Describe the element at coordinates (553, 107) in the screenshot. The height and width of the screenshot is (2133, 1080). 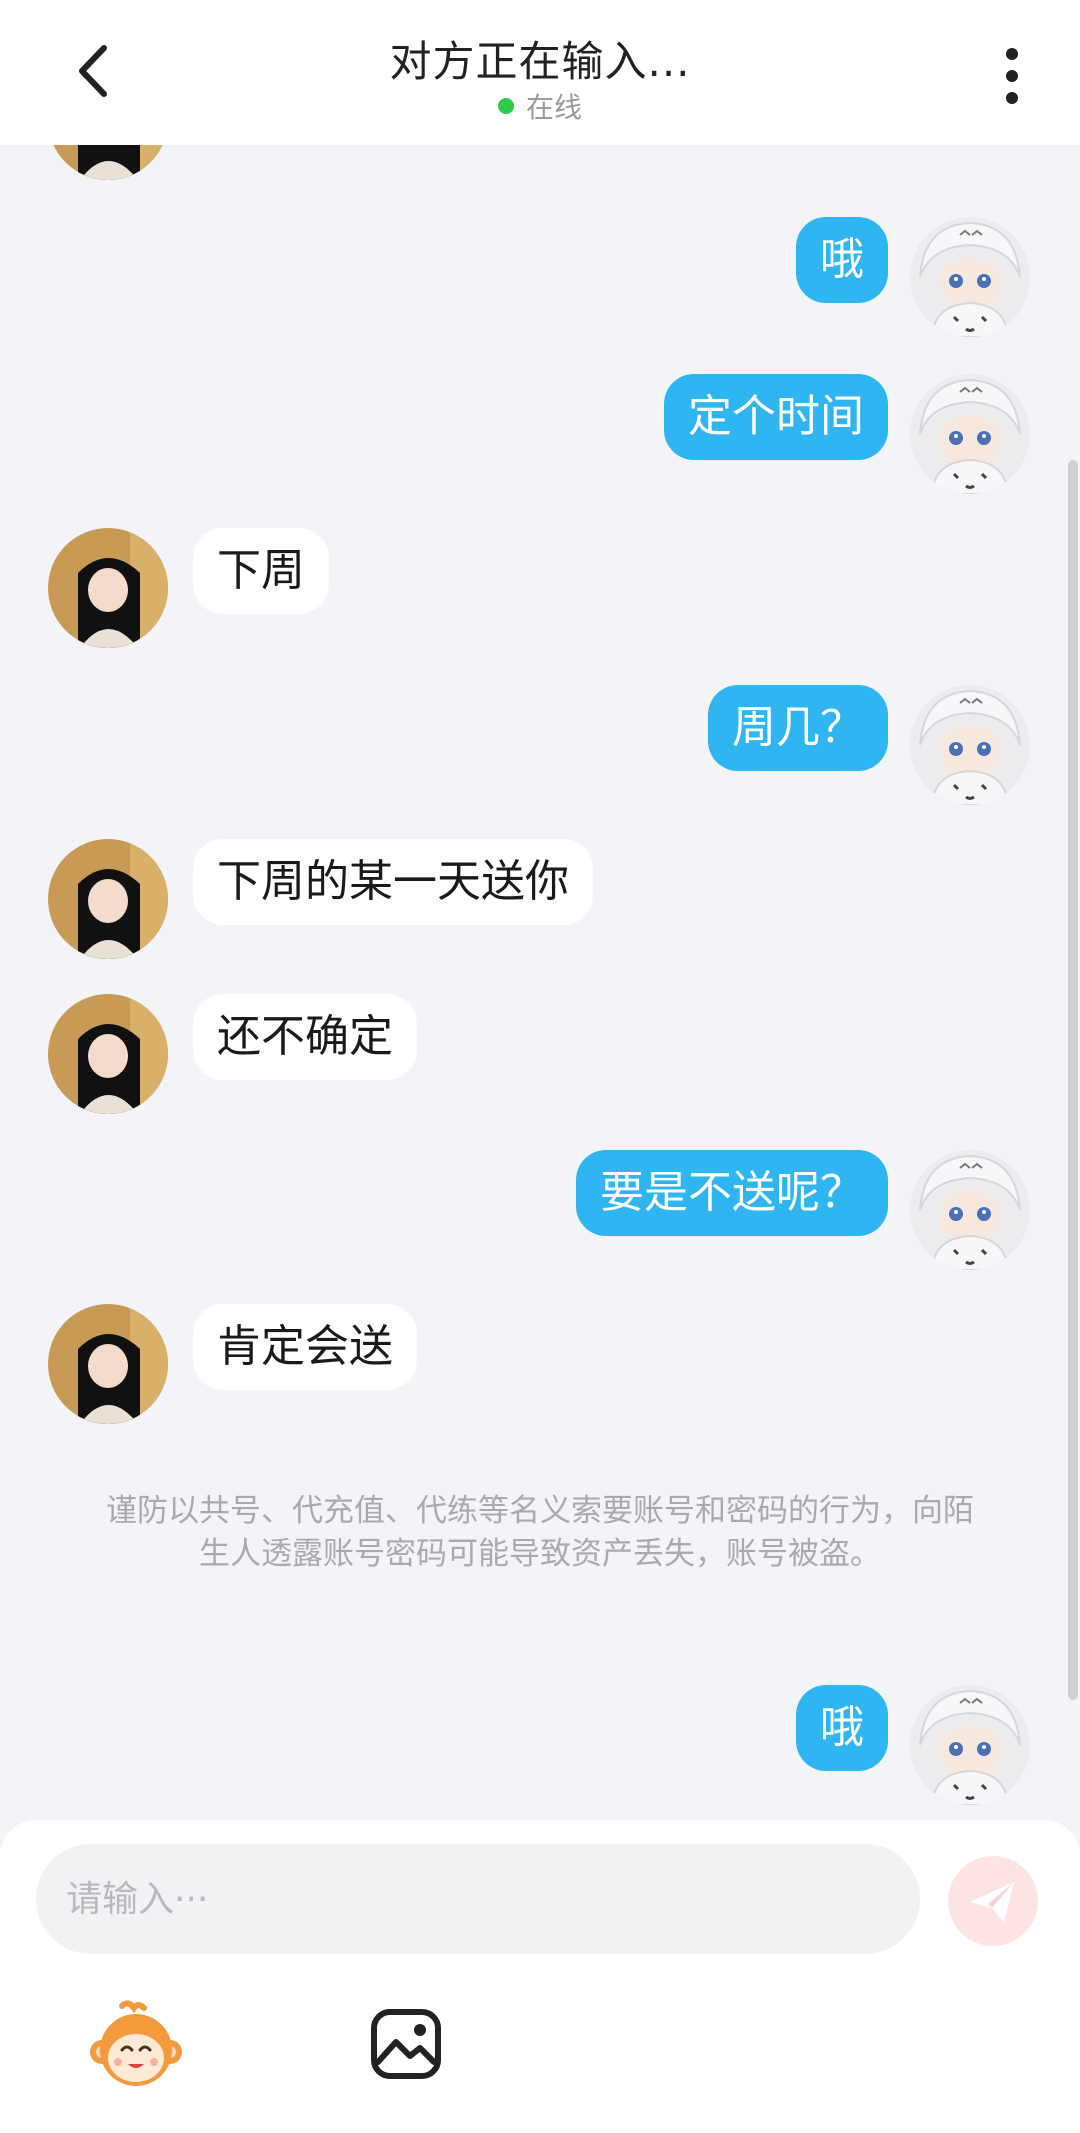
I see `status-label: 在线` at that location.